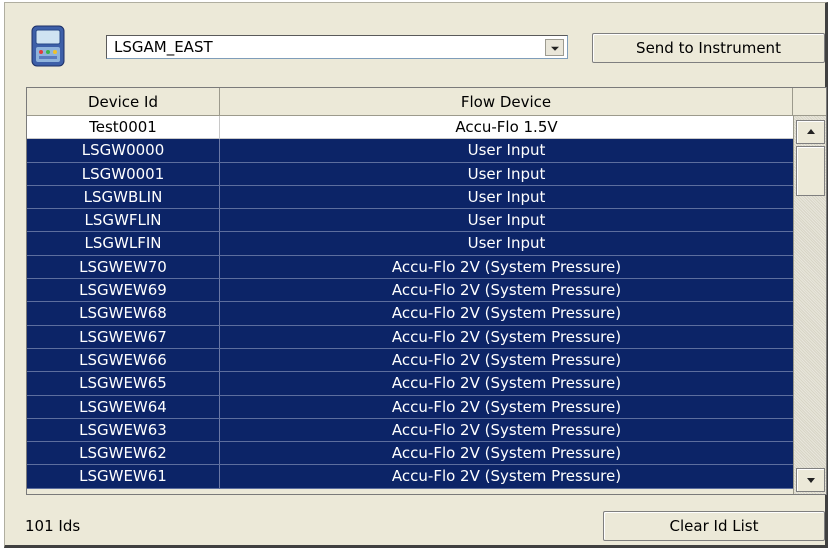 The image size is (832, 550). I want to click on table-row: LSGWEW63 Accu-Flo 2V (System Pressure), so click(410, 430).